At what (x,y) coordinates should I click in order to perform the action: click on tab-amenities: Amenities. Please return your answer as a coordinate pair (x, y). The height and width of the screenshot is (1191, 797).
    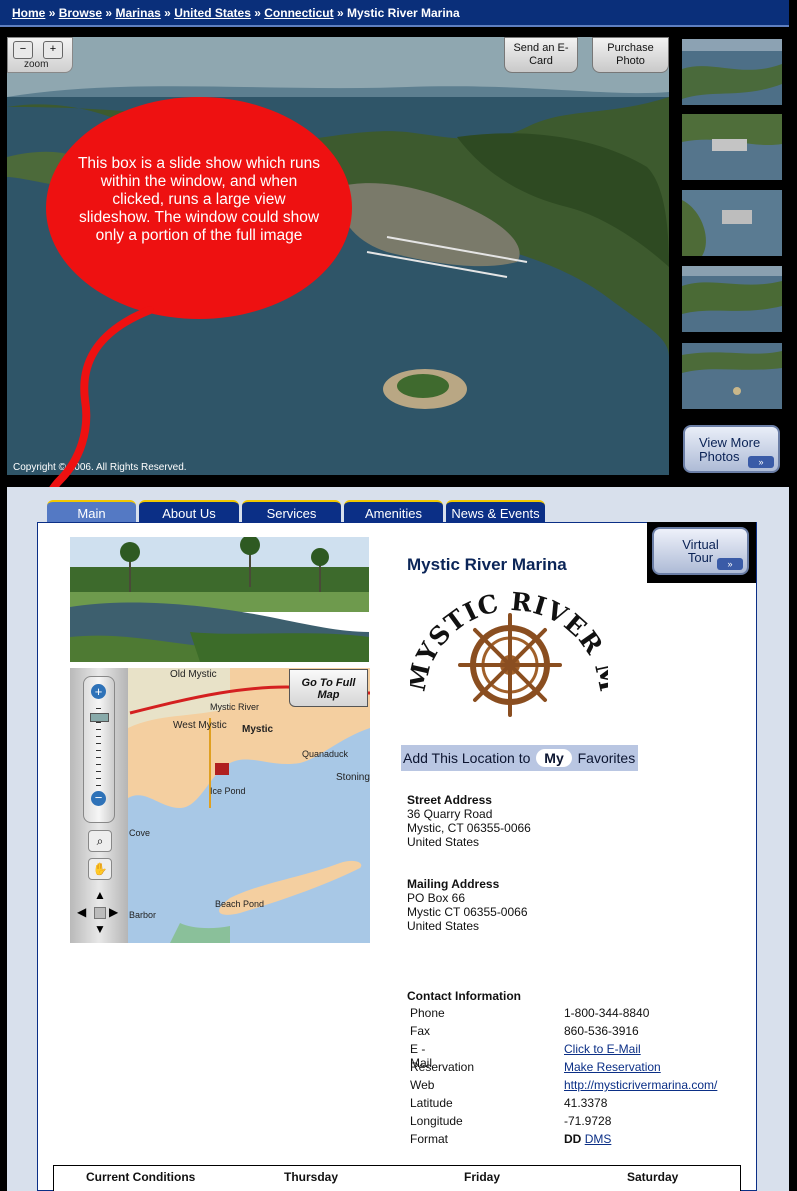
    Looking at the image, I should click on (393, 511).